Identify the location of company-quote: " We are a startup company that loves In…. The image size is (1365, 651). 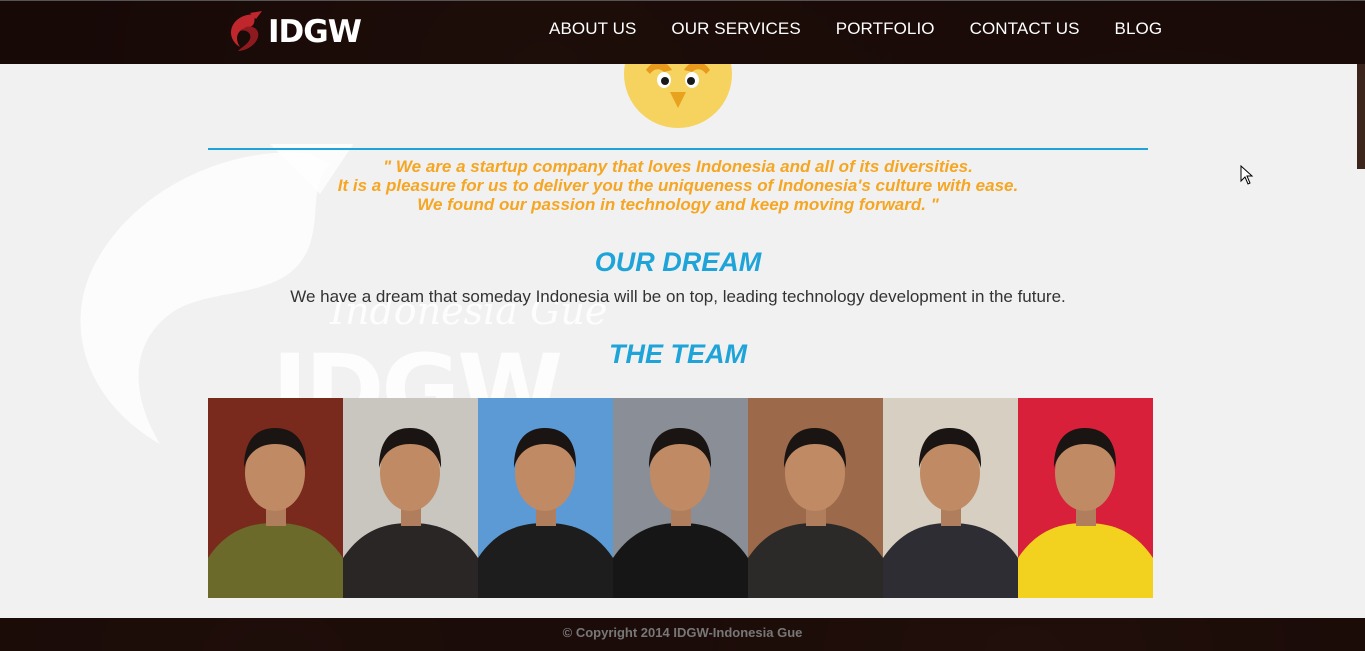
(678, 185).